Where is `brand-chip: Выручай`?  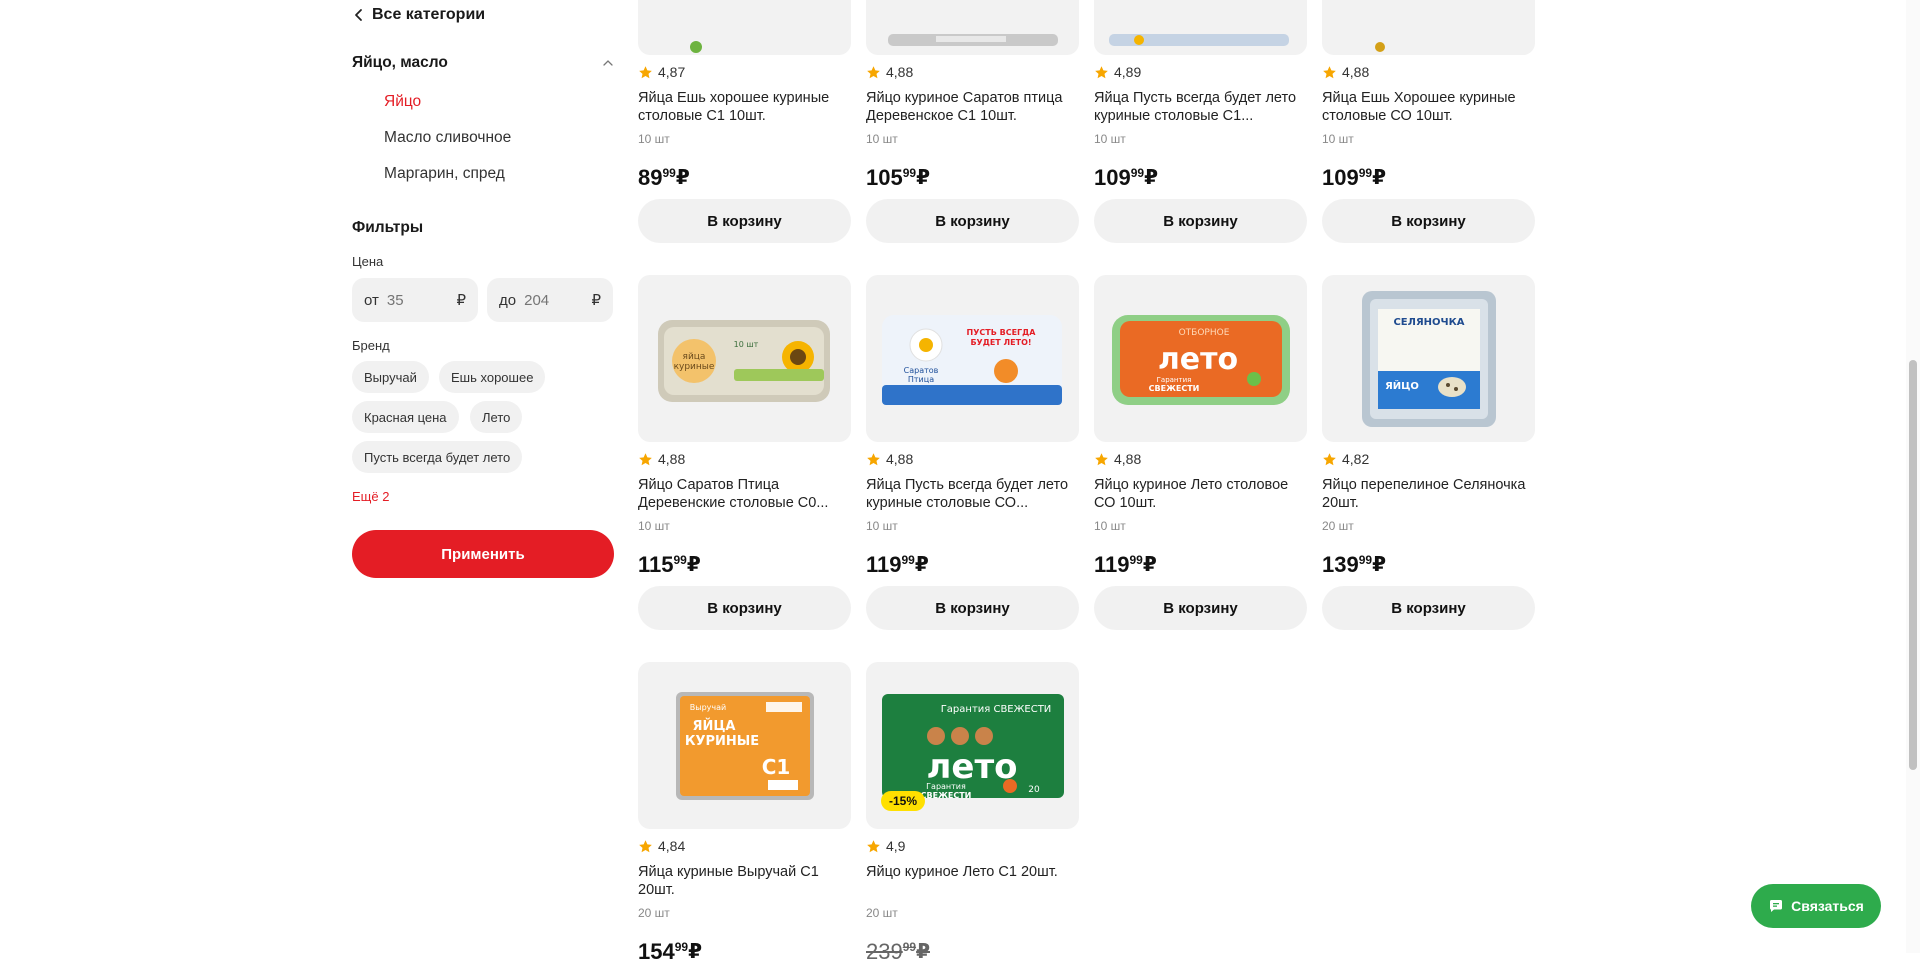
brand-chip: Выручай is located at coordinates (390, 377).